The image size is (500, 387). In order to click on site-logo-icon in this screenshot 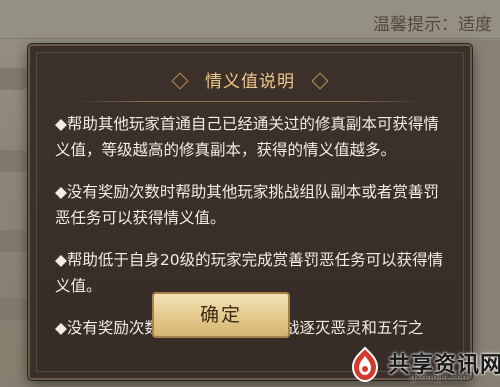, I will do `click(365, 364)`.